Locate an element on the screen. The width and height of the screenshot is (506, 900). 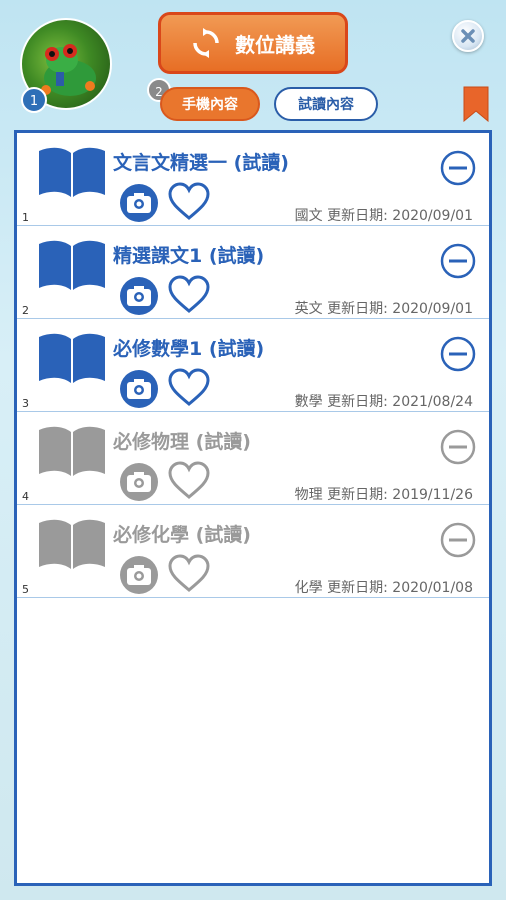
item-index: 1 is located at coordinates (25, 217).